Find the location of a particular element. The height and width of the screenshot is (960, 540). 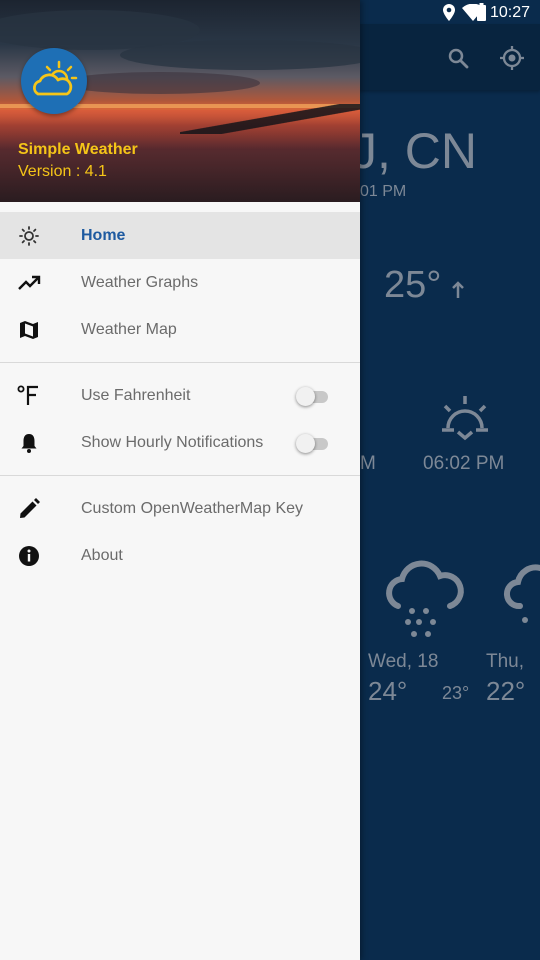

menu-label-about: About is located at coordinates (102, 555).